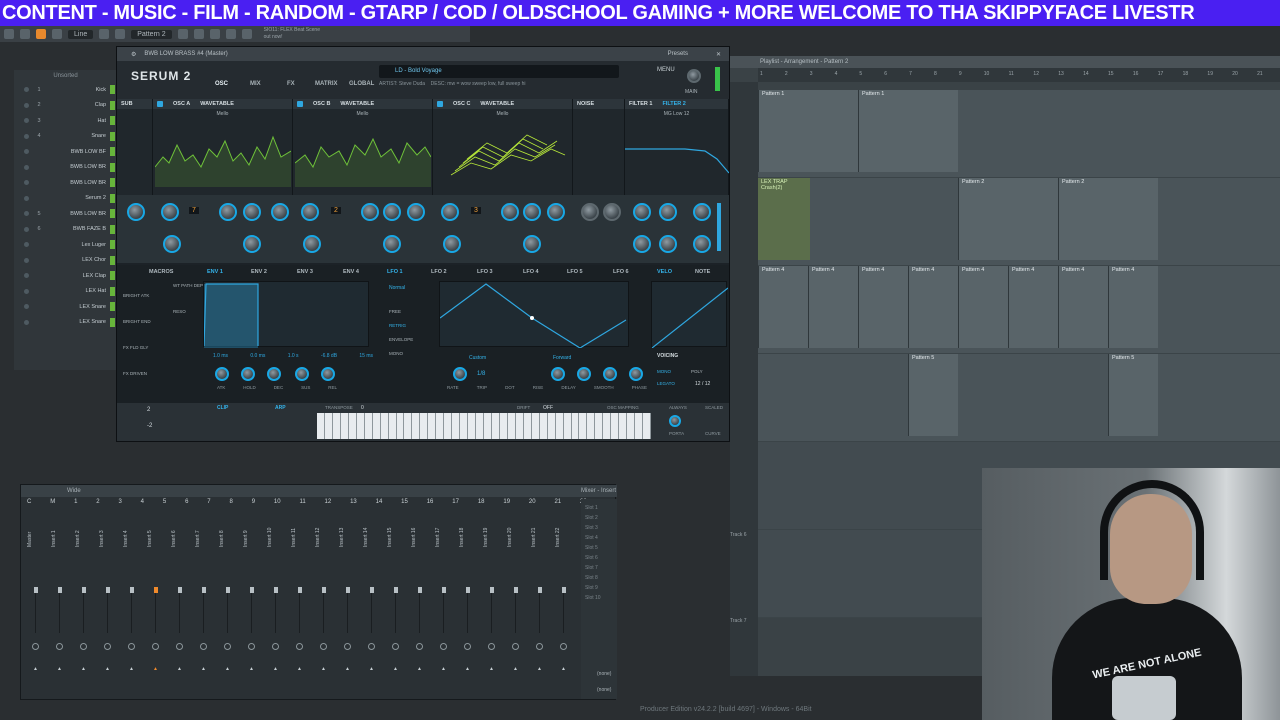  I want to click on filter-drive-knob, so click(642, 244).